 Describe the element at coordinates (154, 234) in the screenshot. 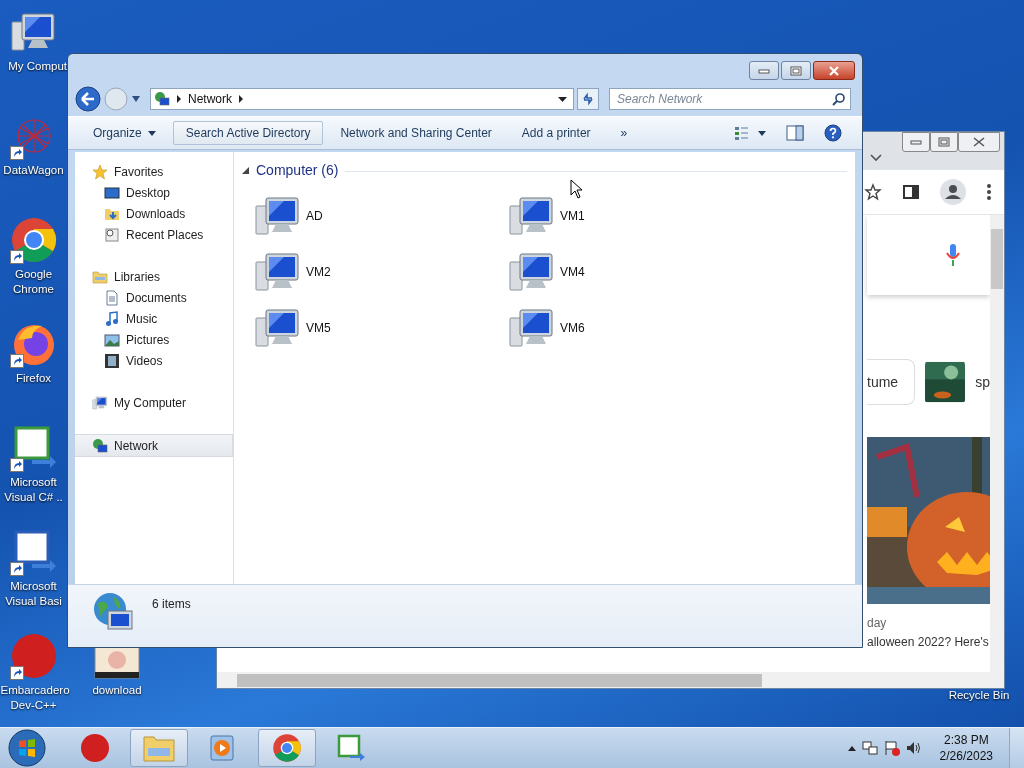

I see `nav-item: Recent Places` at that location.